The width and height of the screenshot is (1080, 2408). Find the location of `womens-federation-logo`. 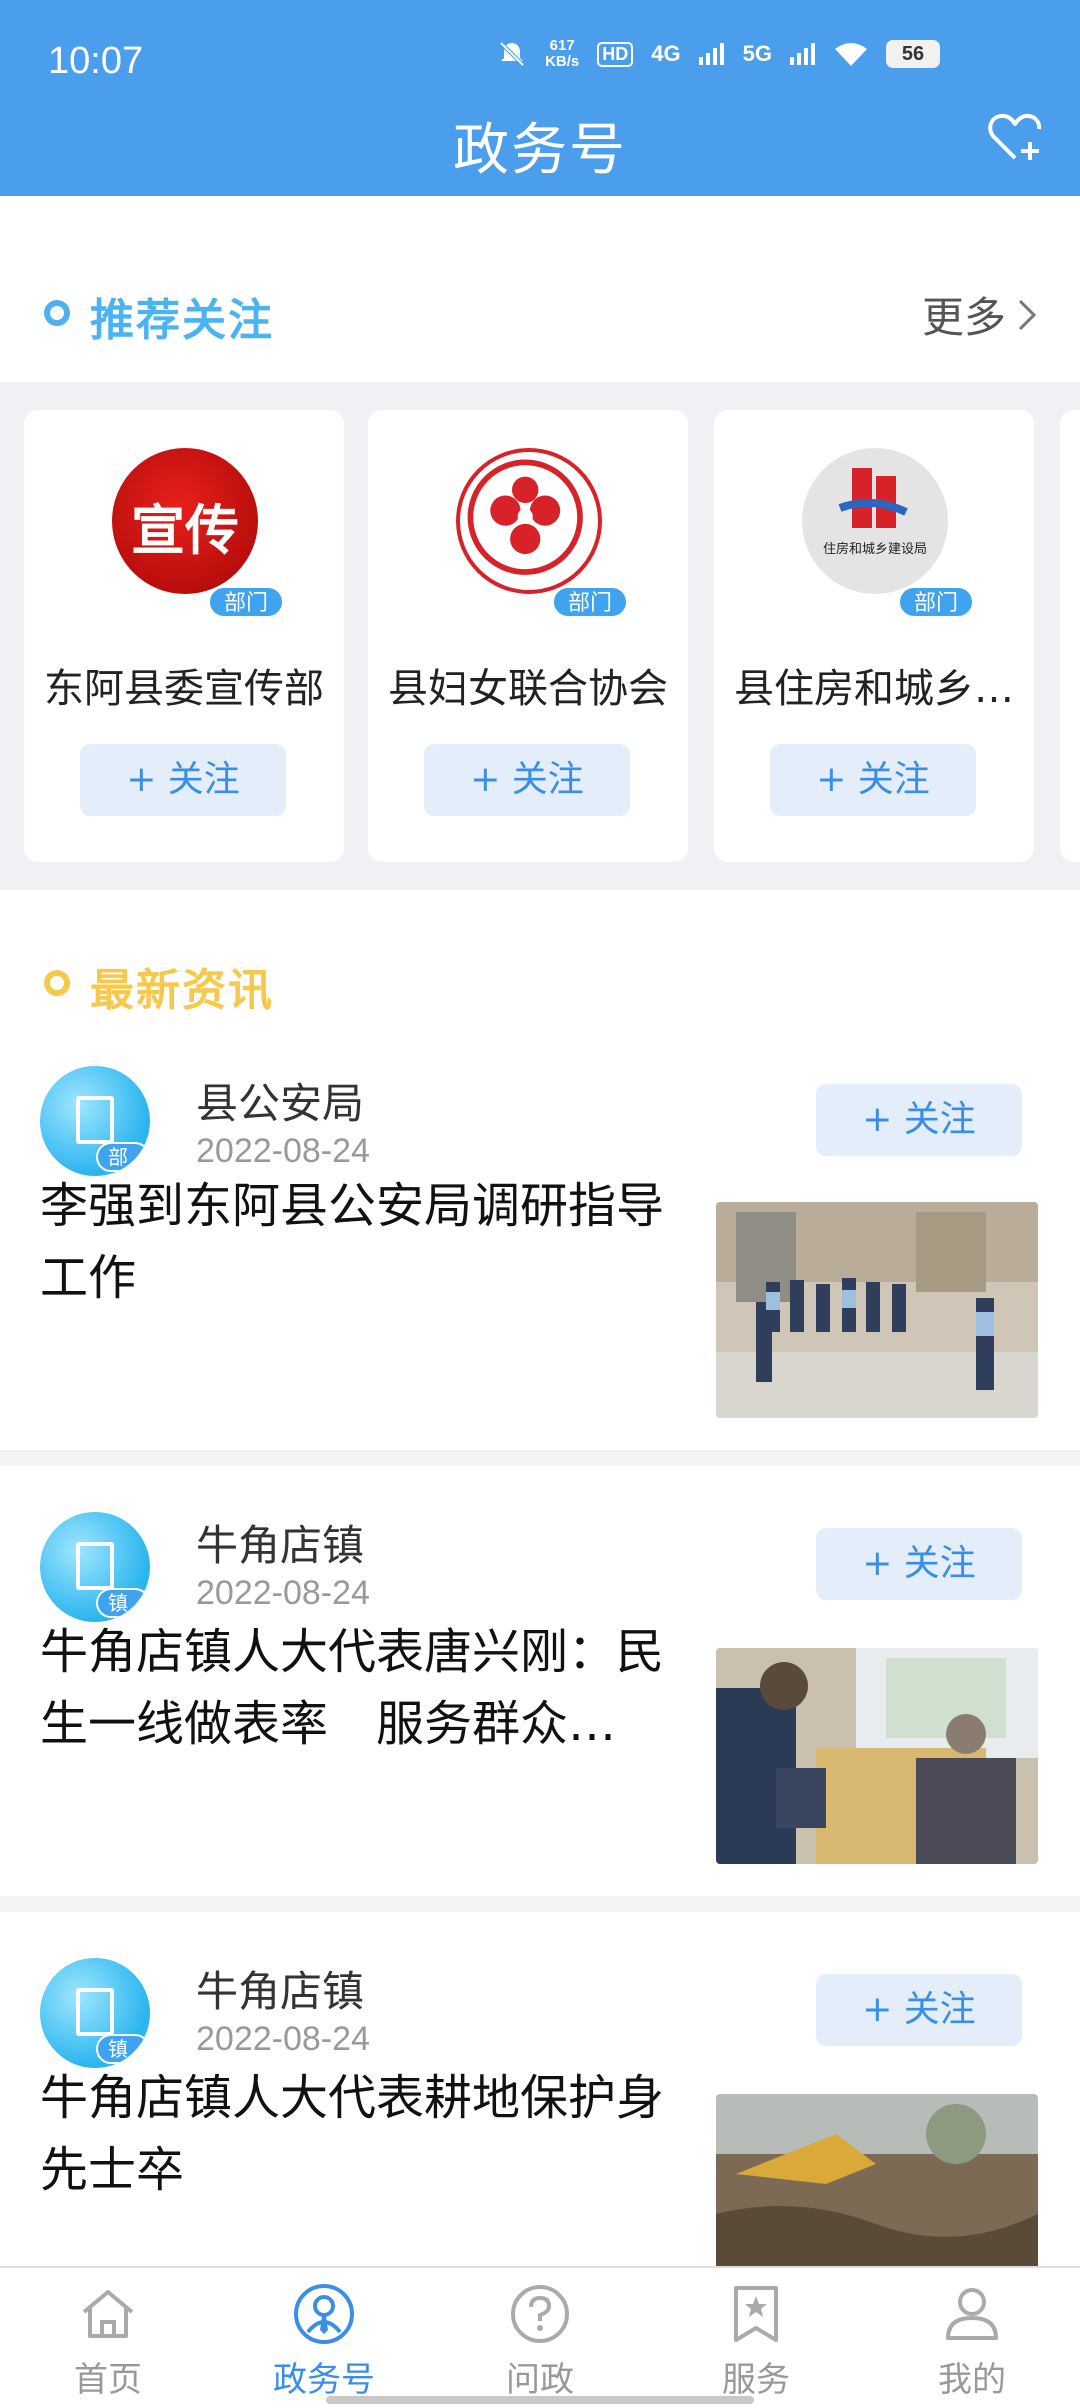

womens-federation-logo is located at coordinates (529, 521).